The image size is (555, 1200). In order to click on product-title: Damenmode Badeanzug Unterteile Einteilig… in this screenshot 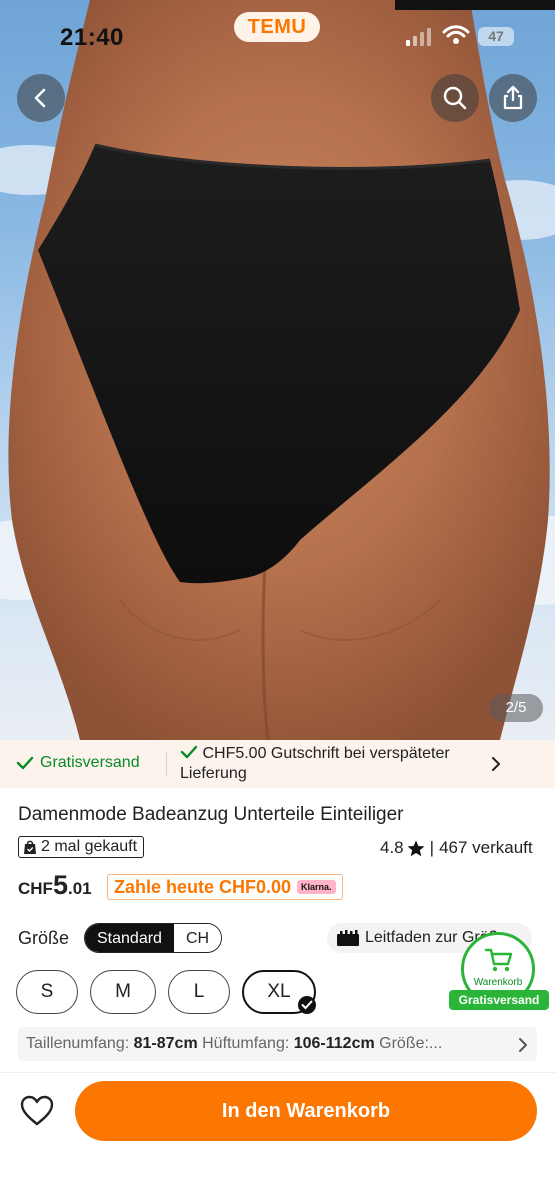, I will do `click(211, 814)`.